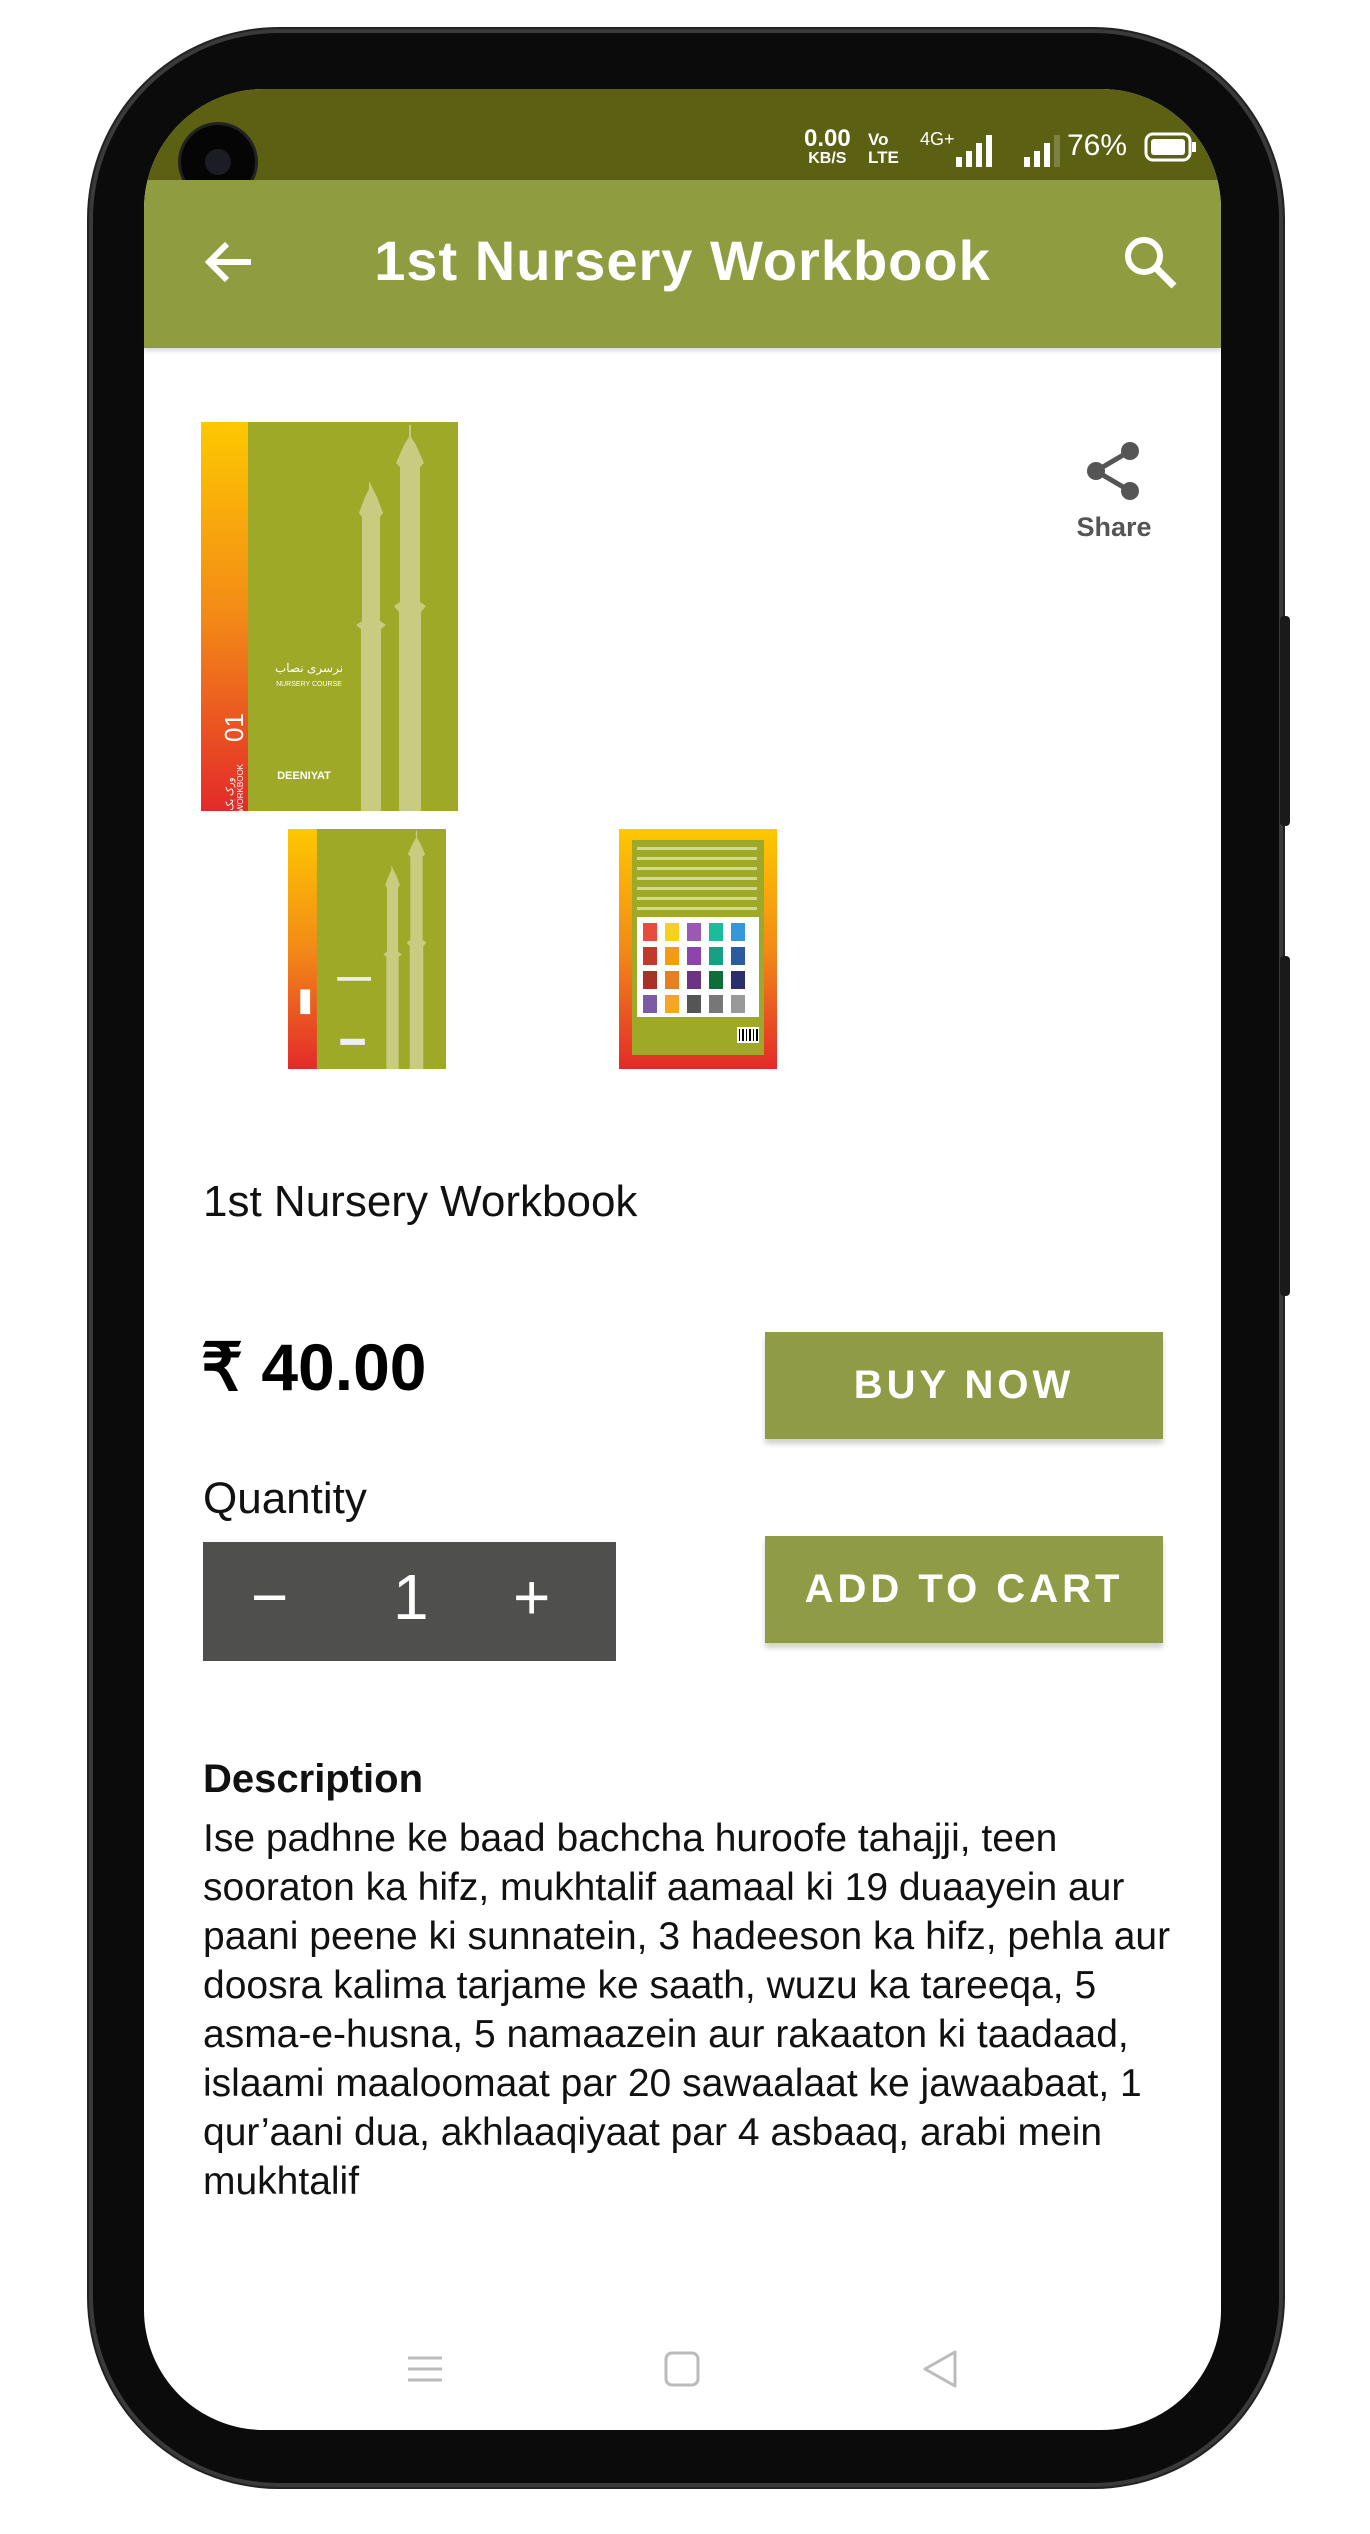 This screenshot has width=1370, height=2534. Describe the element at coordinates (1170, 147) in the screenshot. I see `battery-icon` at that location.